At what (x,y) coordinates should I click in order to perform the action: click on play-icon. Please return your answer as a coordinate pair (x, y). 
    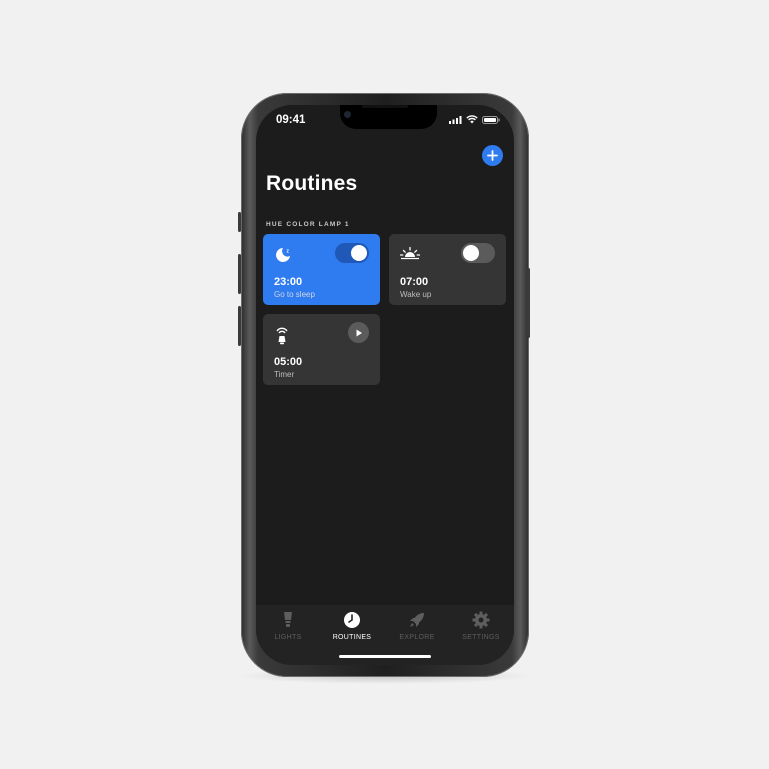
    Looking at the image, I should click on (359, 332).